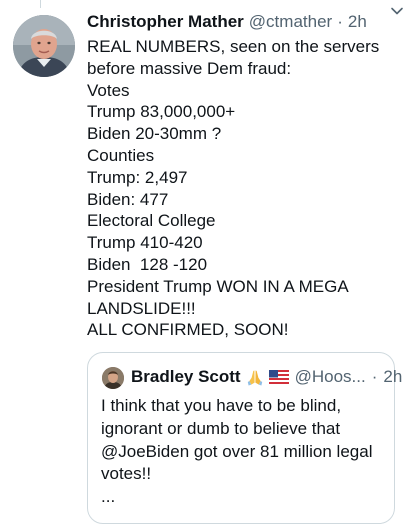 The image size is (406, 524). What do you see at coordinates (108, 90) in the screenshot?
I see `tweet-text-line: Votes` at bounding box center [108, 90].